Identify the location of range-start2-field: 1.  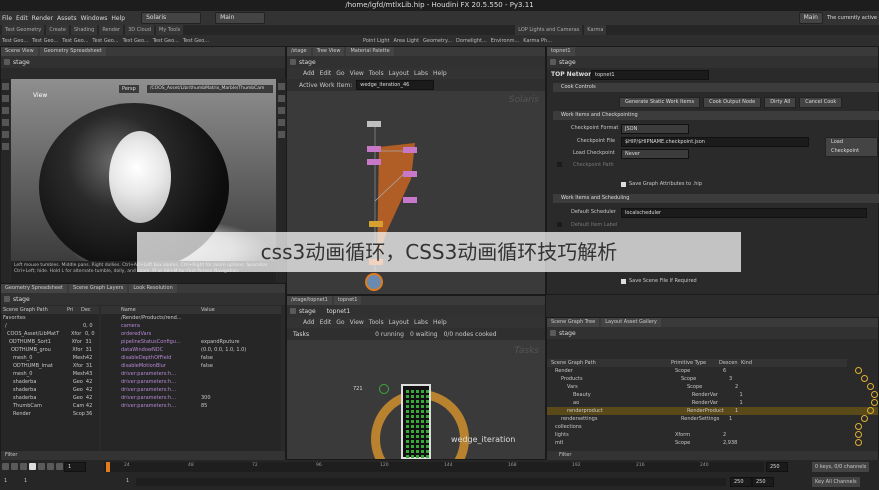
(25, 481).